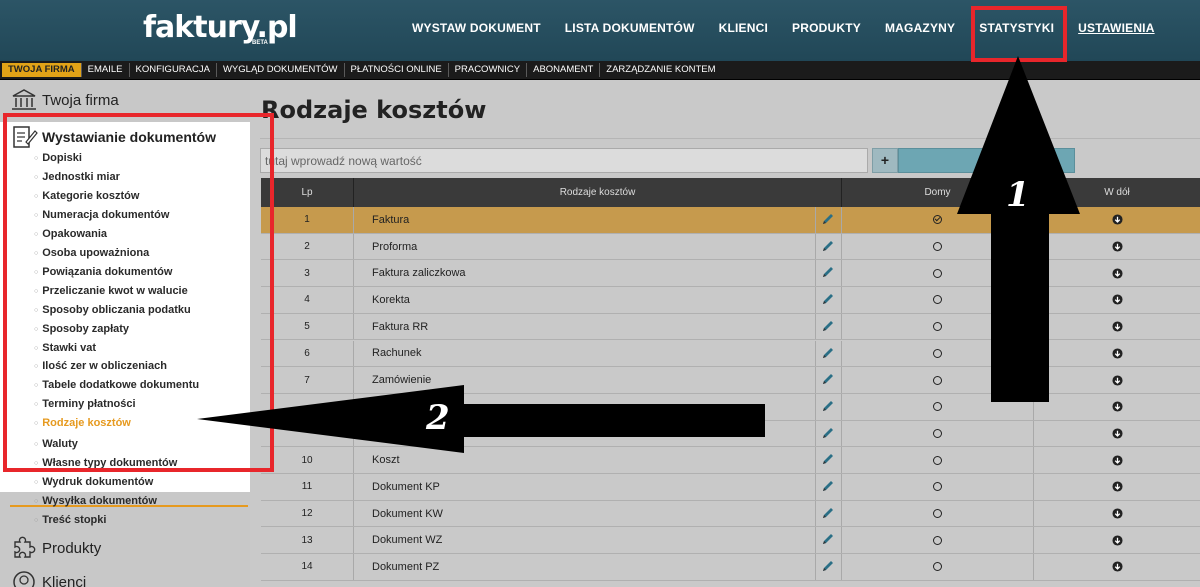 The image size is (1200, 587). I want to click on sub-nav-platnosci-online: PŁATNOŚCI ONLINE, so click(397, 70).